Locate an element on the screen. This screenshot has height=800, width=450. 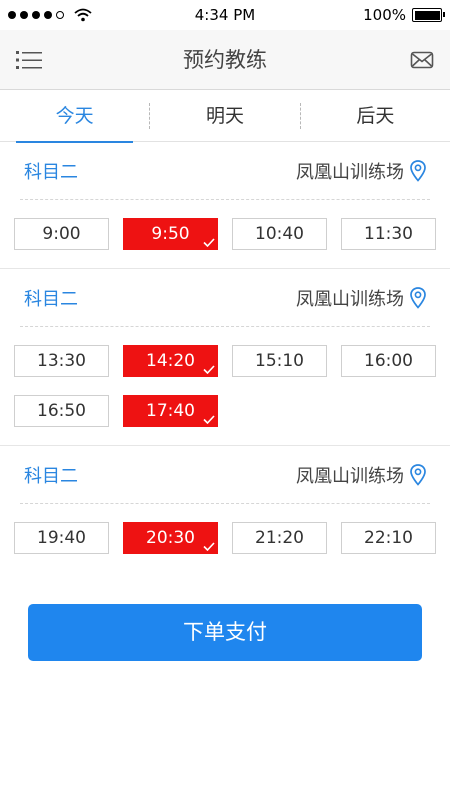
time-slot-selected: 14:20 is located at coordinates (170, 361).